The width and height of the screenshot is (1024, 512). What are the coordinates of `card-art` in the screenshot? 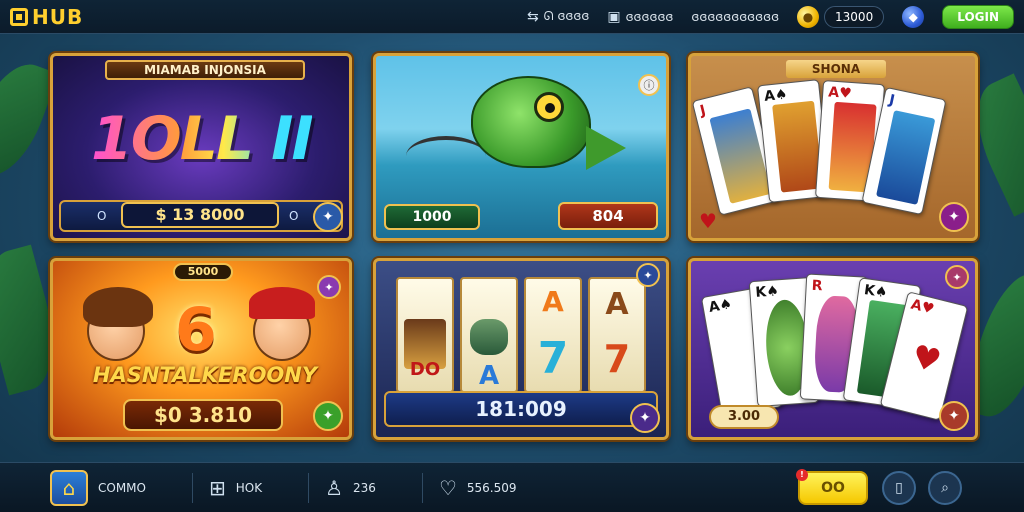 It's located at (905, 157).